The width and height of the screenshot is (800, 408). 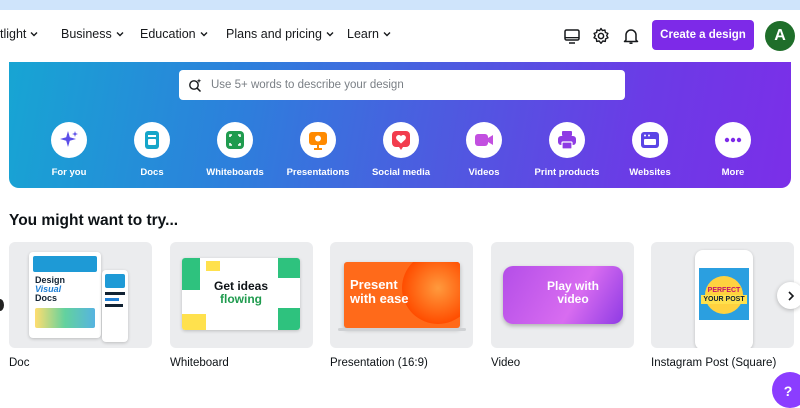 I want to click on category-videos: Videos, so click(x=484, y=150).